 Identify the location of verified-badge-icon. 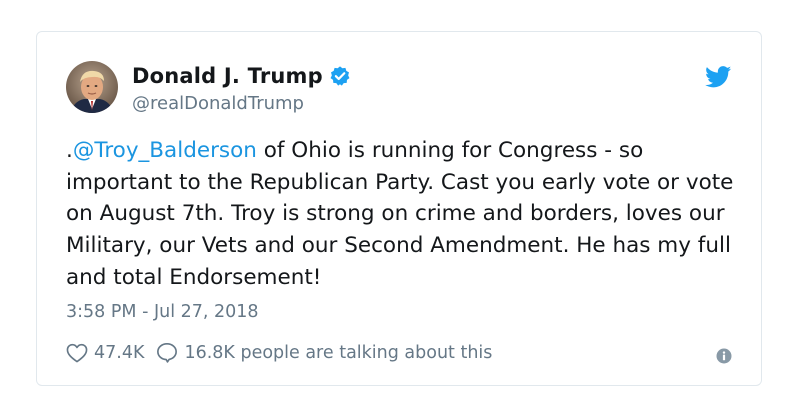
(340, 76).